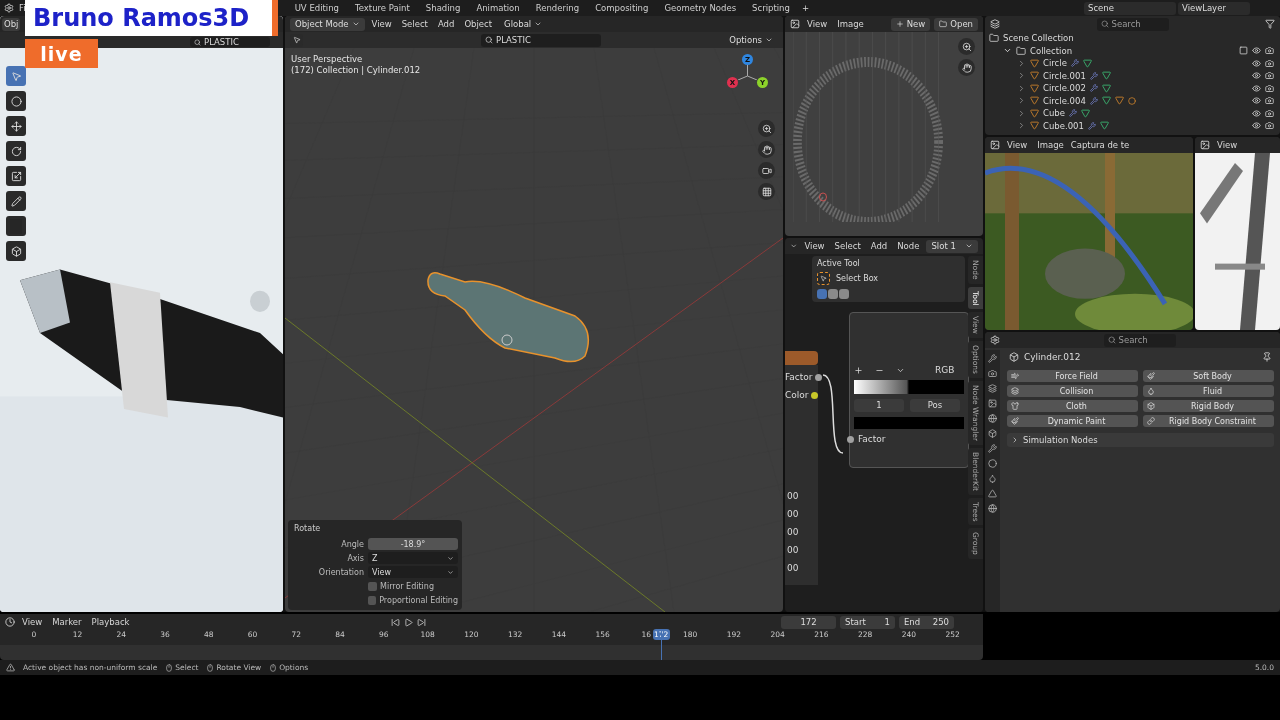  I want to click on end-field: End 250, so click(926, 622).